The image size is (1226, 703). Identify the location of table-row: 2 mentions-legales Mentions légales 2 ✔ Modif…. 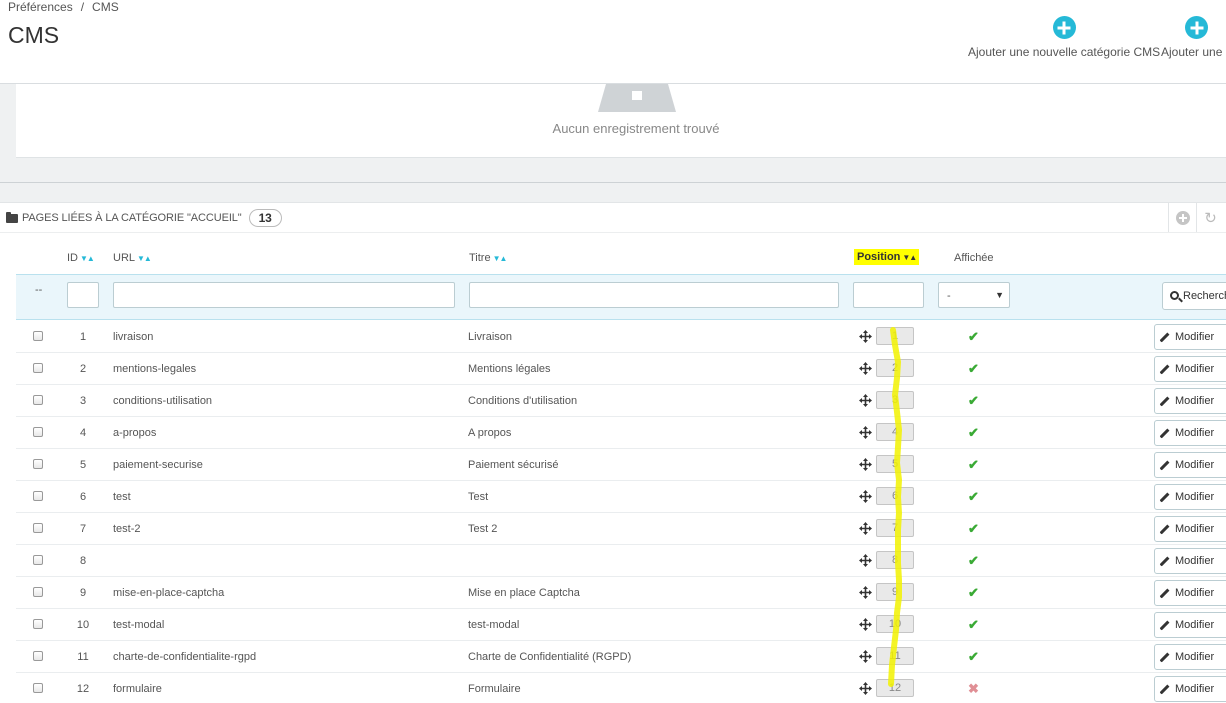
(621, 369).